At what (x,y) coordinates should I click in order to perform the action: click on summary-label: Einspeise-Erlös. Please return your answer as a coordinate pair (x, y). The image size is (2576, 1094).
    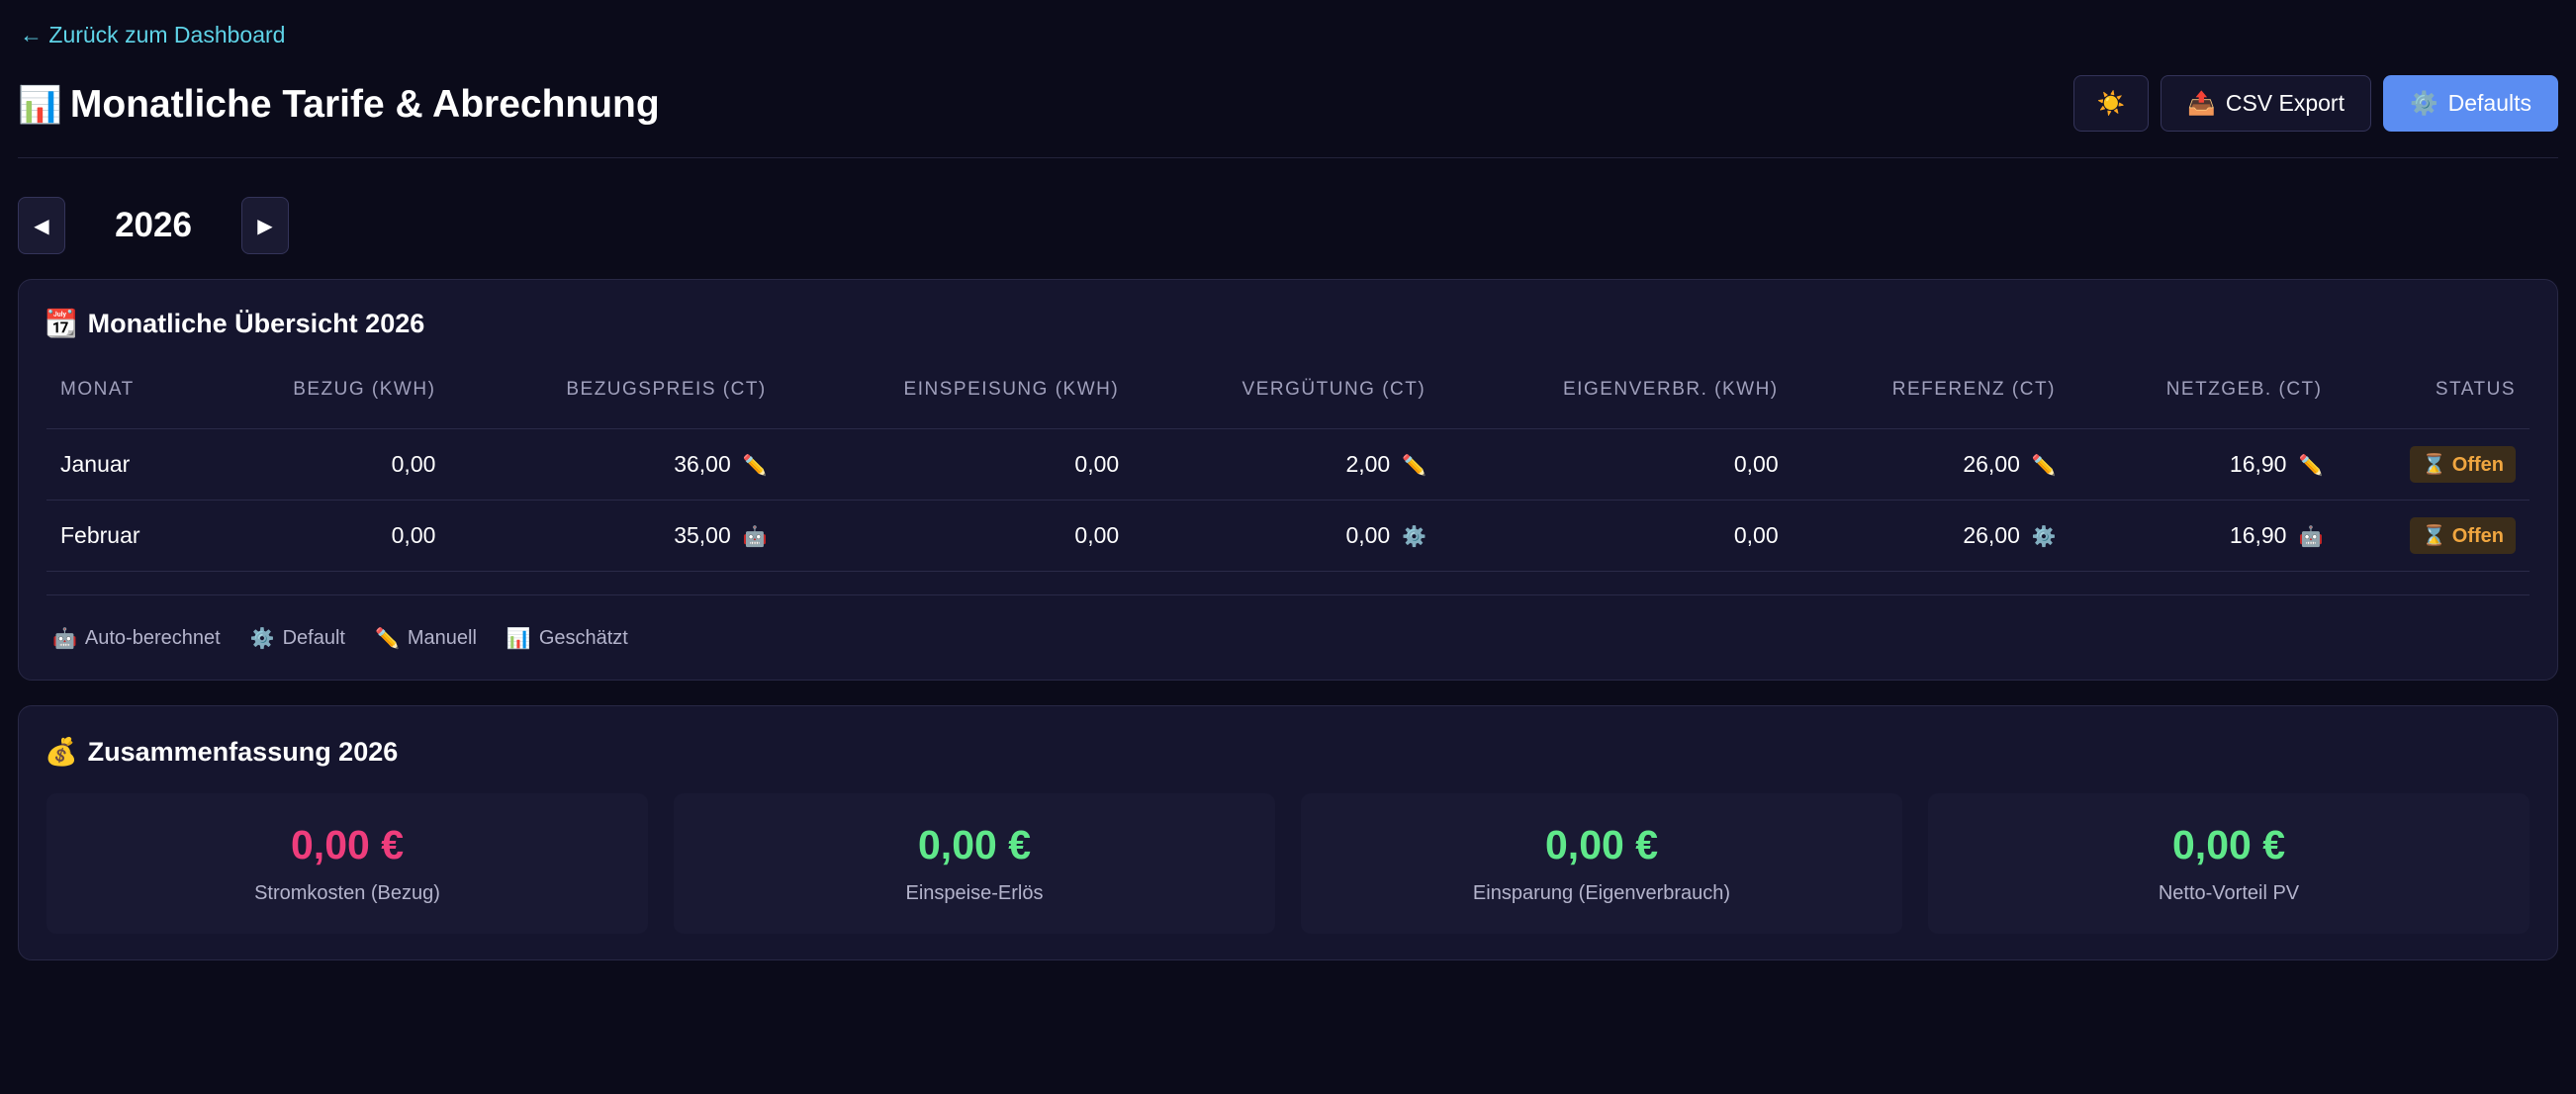
    Looking at the image, I should click on (974, 893).